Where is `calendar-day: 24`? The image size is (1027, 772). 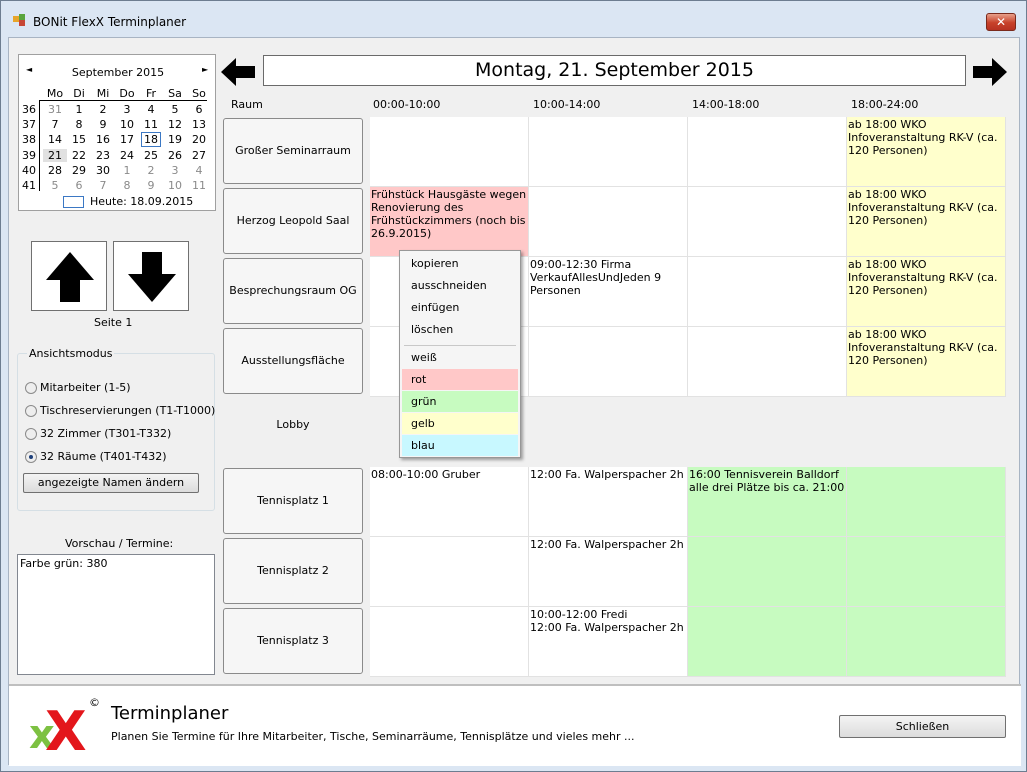 calendar-day: 24 is located at coordinates (127, 155).